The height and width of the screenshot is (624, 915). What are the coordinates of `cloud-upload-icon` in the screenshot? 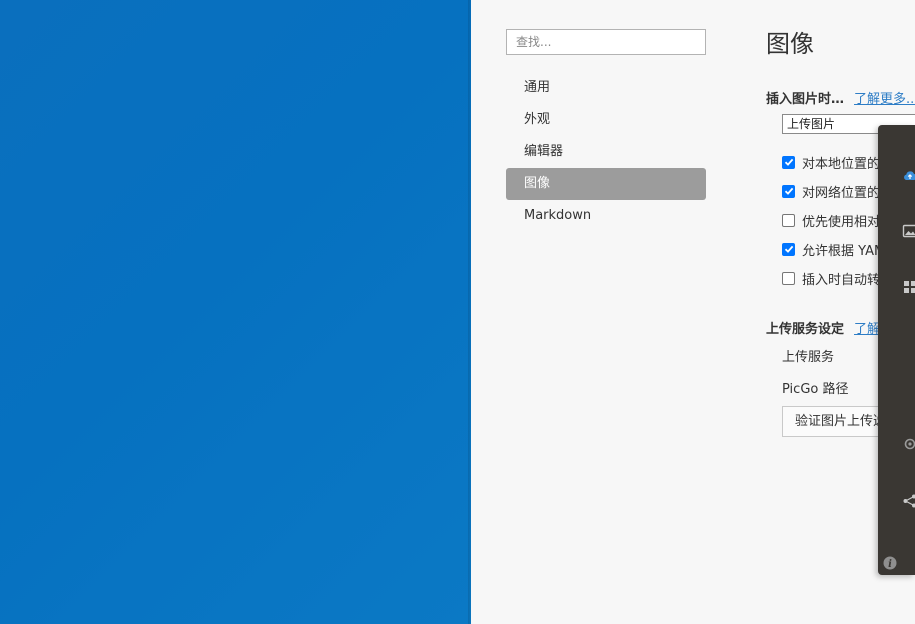 It's located at (908, 176).